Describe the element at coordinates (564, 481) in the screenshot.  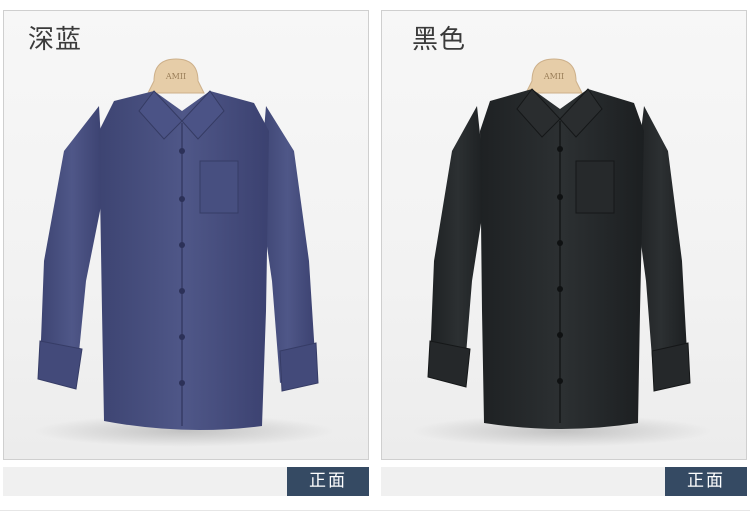
I see `view-bar-black: 正面` at that location.